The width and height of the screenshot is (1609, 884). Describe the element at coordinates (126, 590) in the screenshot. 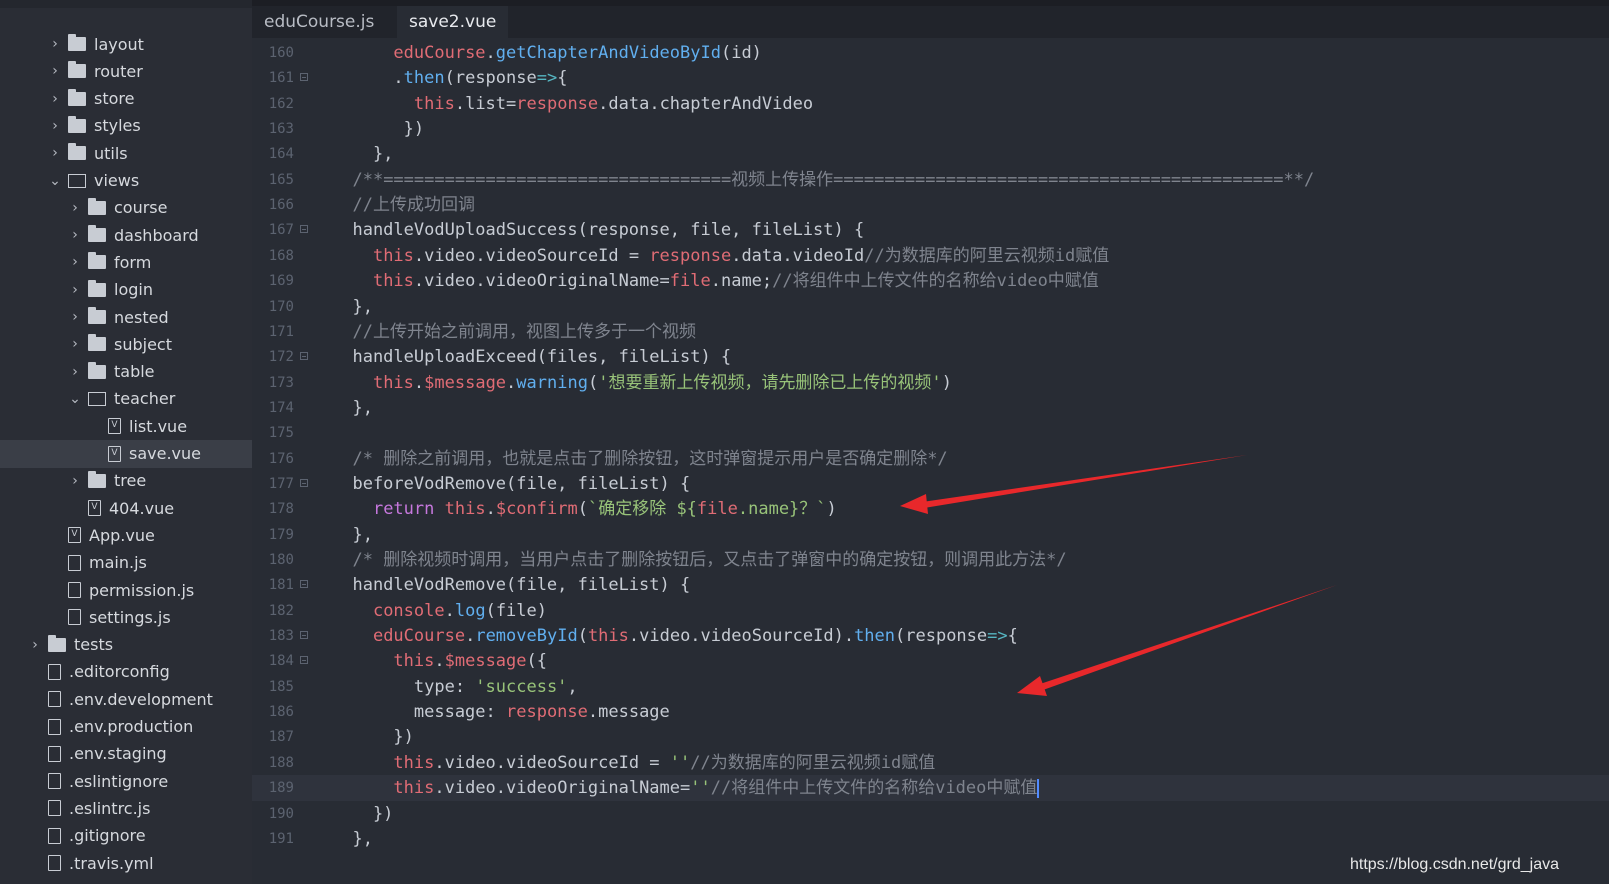

I see `tree-item-permission-js: permission.js` at that location.